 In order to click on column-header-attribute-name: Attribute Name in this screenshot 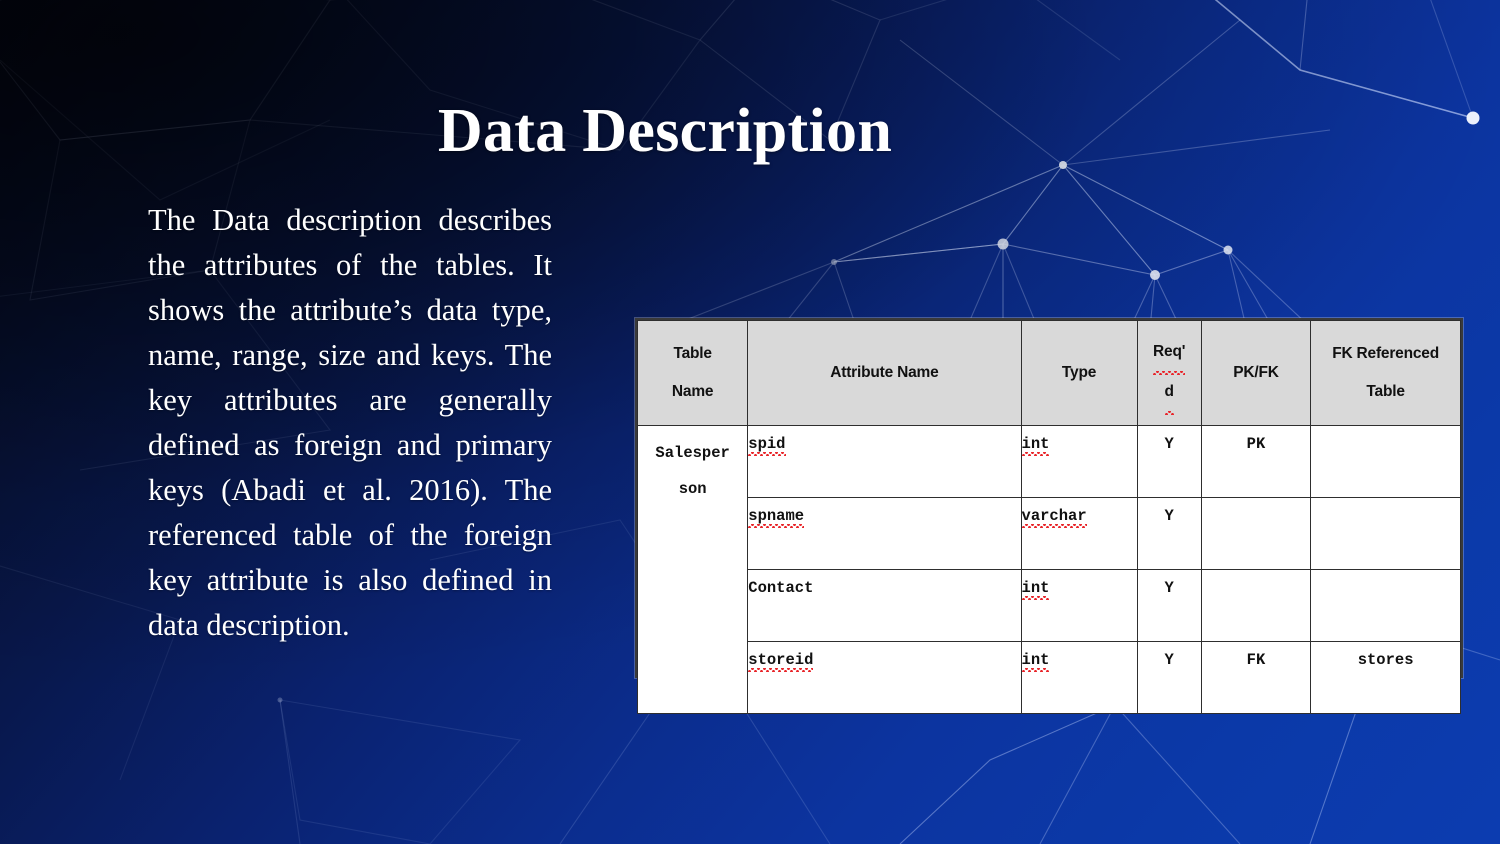, I will do `click(884, 373)`.